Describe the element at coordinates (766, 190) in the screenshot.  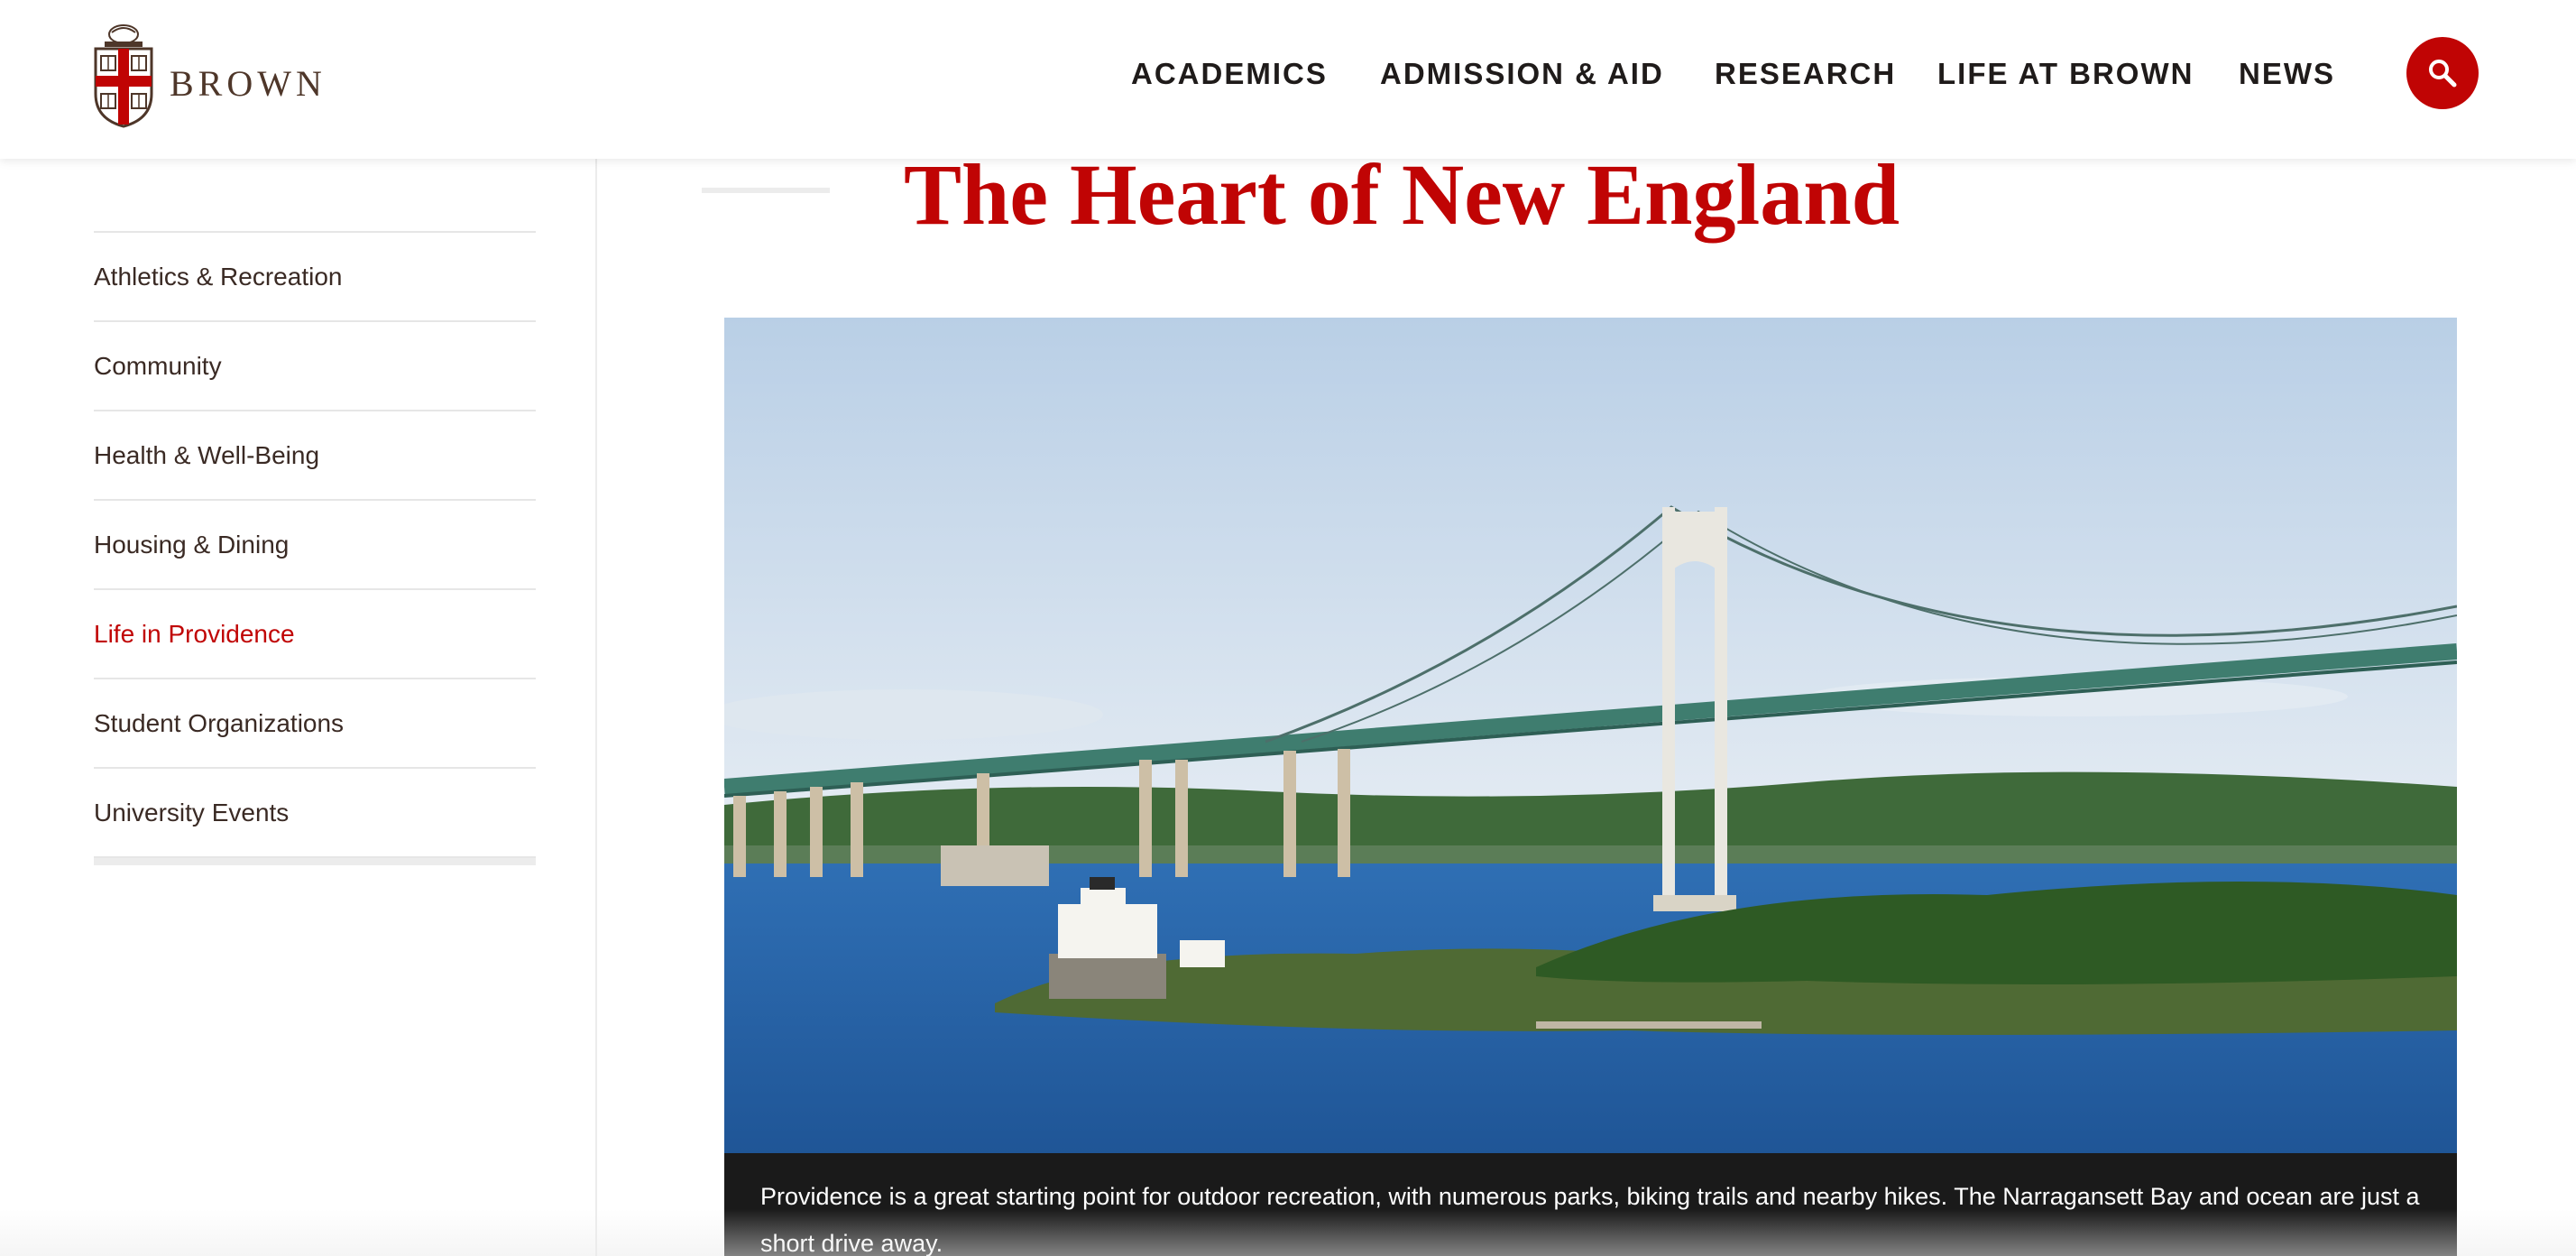
I see `title-rule` at that location.